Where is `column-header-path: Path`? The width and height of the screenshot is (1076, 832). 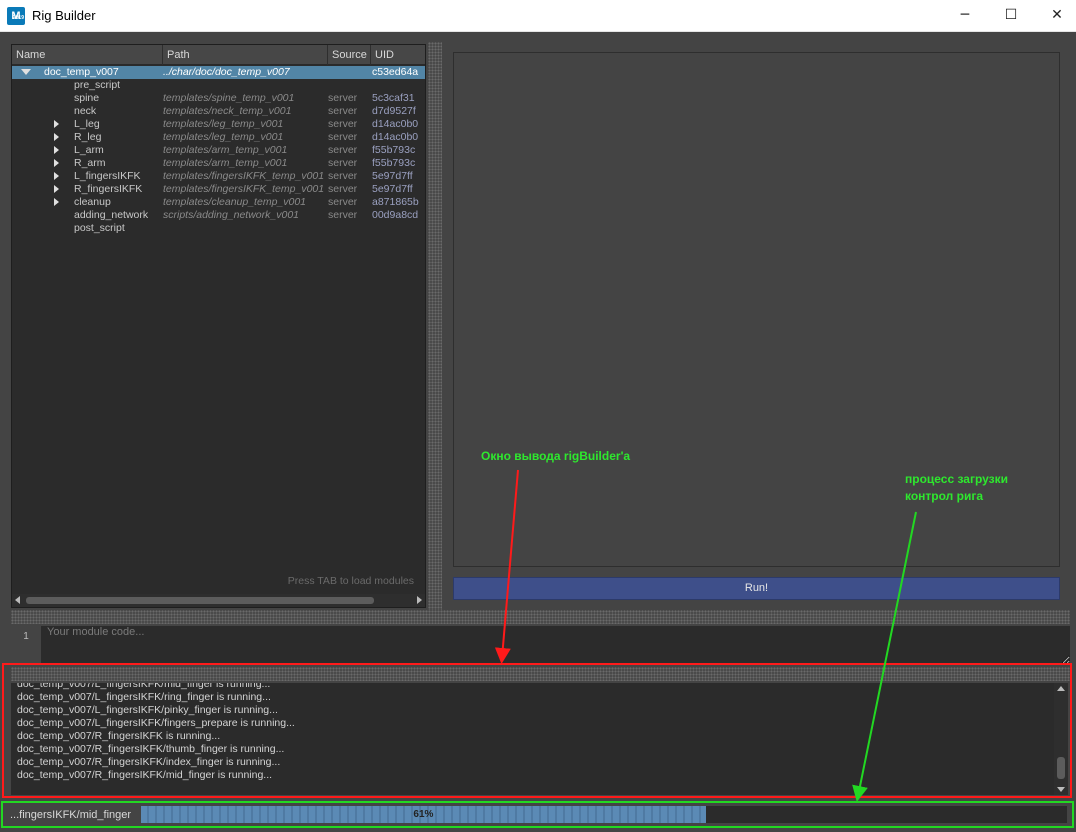 column-header-path: Path is located at coordinates (245, 55).